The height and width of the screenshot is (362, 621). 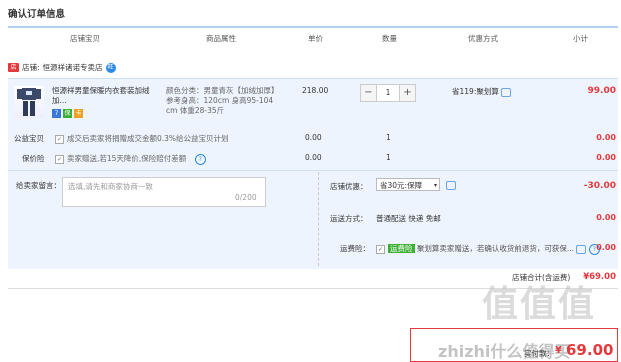 I want to click on freight-insurance-price: 0.00, so click(x=606, y=247).